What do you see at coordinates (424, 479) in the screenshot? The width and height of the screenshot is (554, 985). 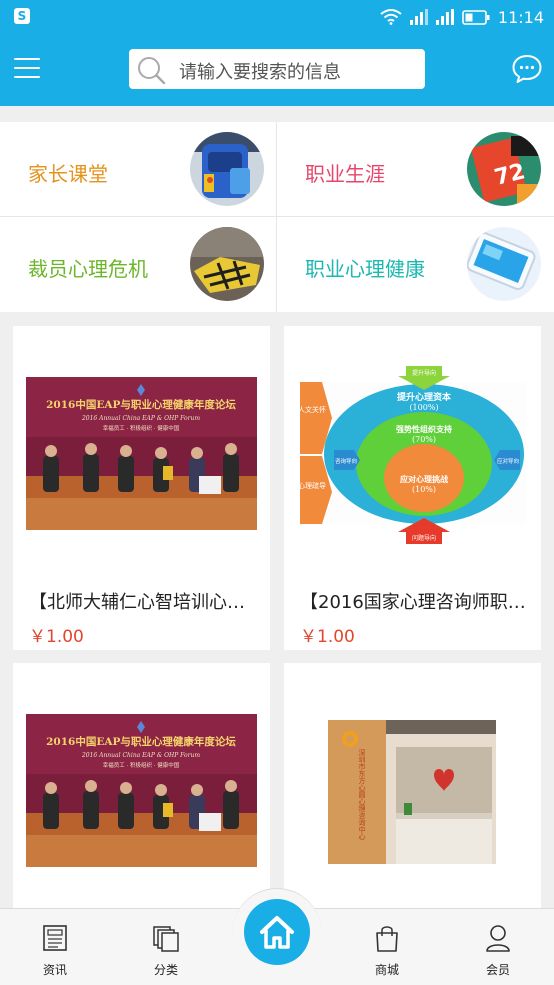 I see `ring-label: 应对心理挑战` at bounding box center [424, 479].